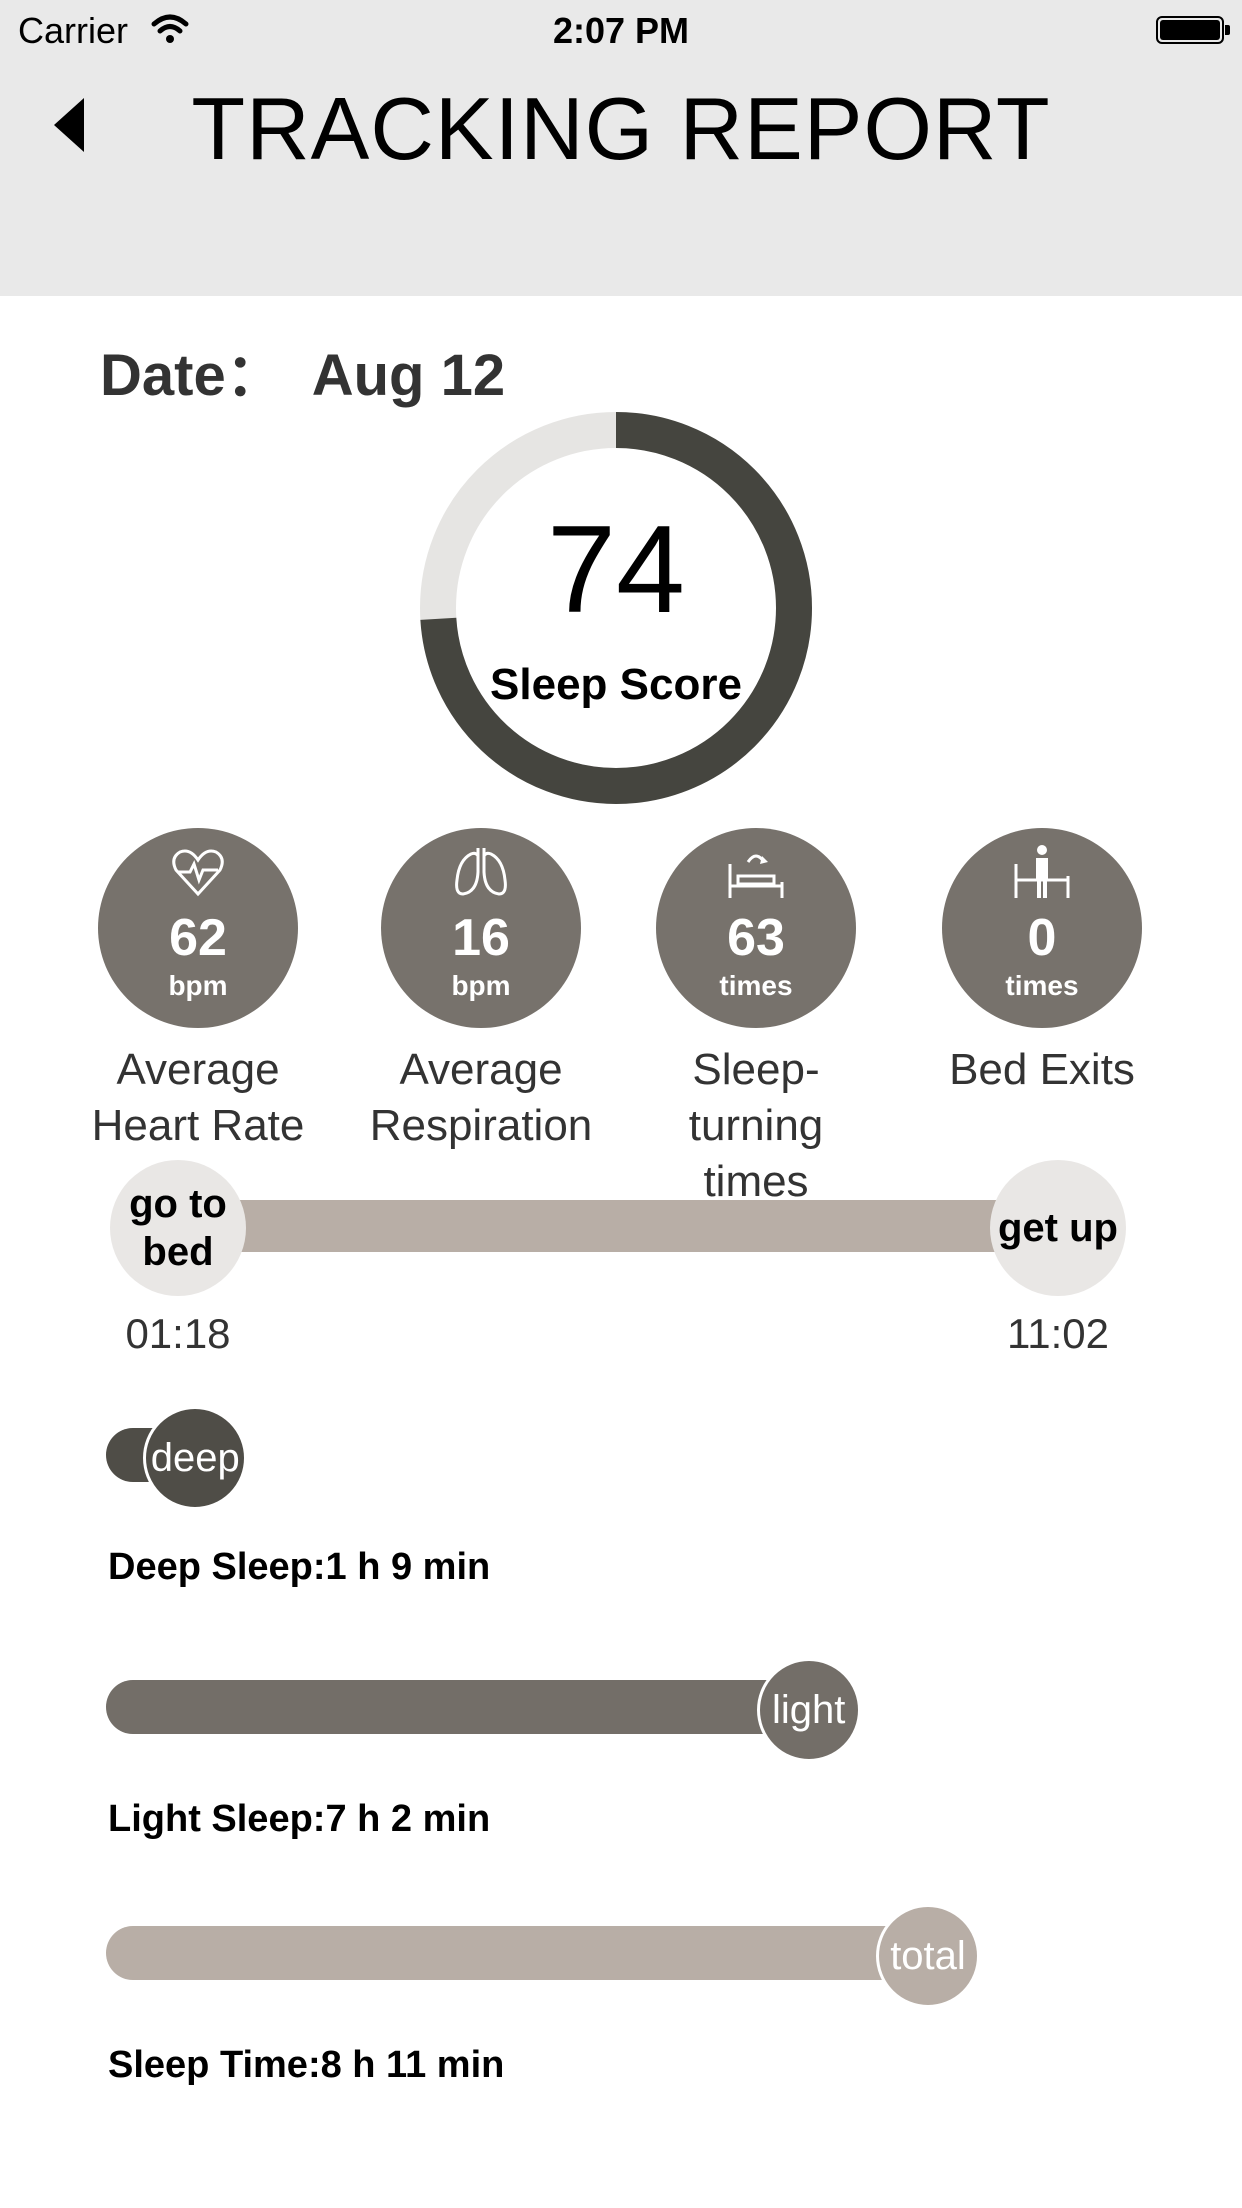 This screenshot has width=1242, height=2208. I want to click on metric-label-line2: Heart Rate, so click(198, 1125).